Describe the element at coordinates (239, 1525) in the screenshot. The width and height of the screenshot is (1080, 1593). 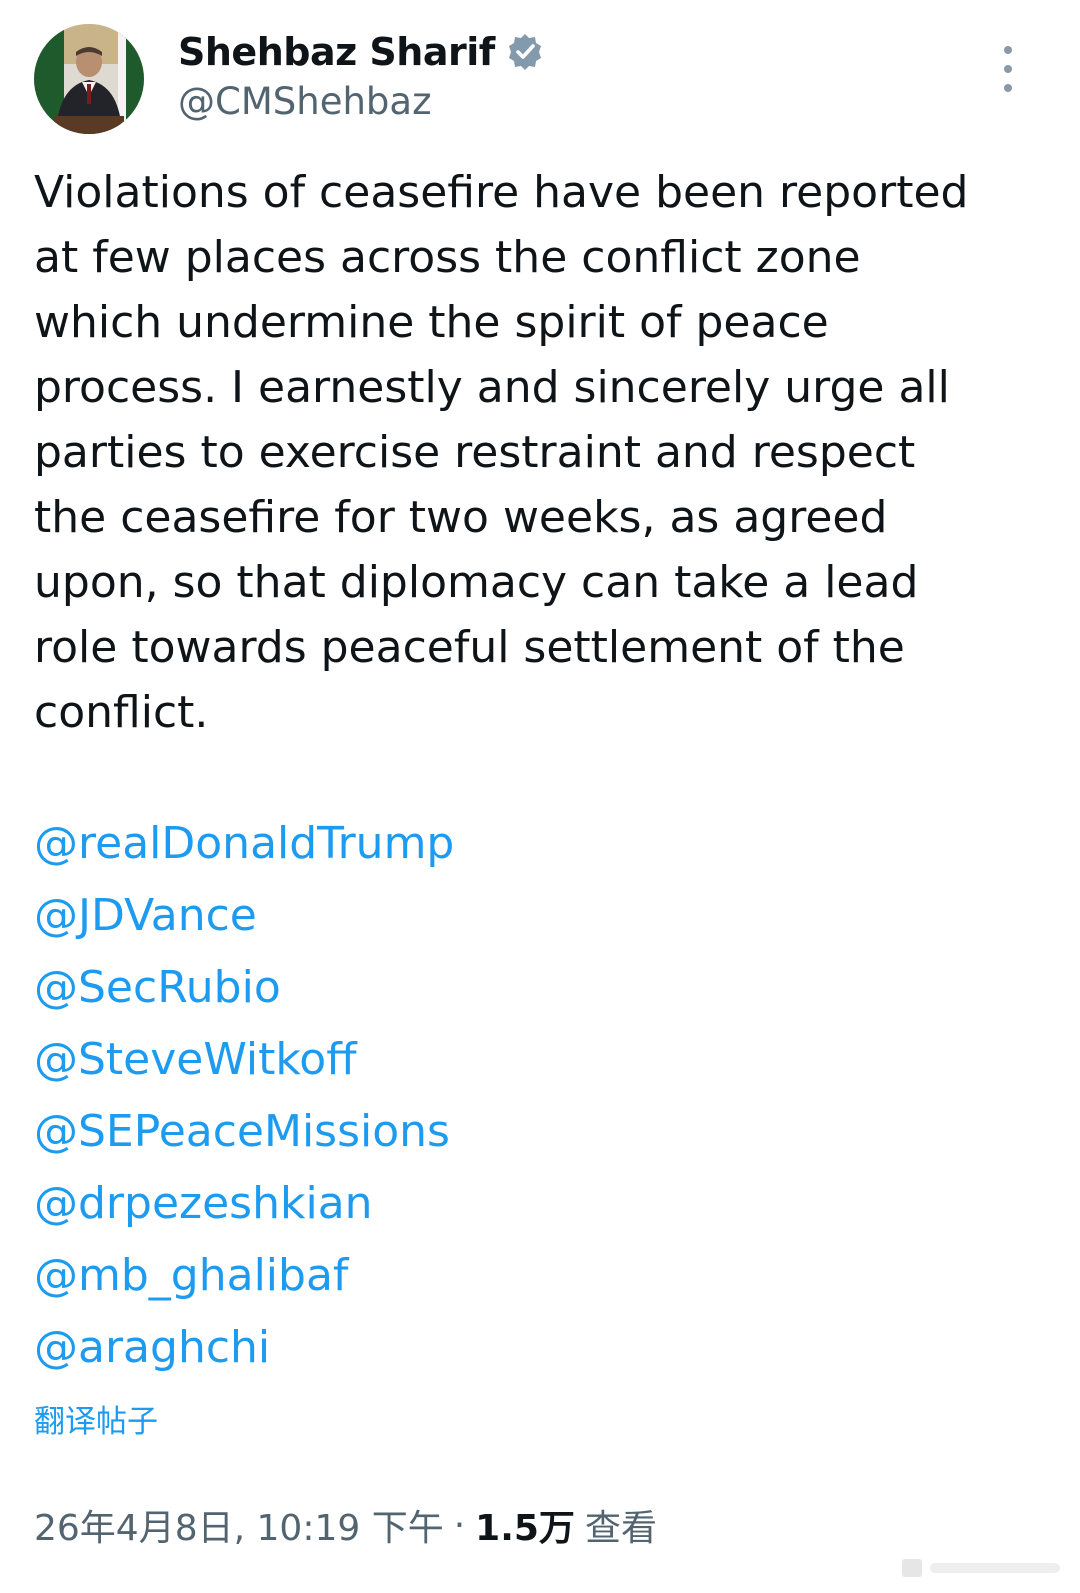
I see `post-timestamp: 26年4月8日, 10:19 下午` at that location.